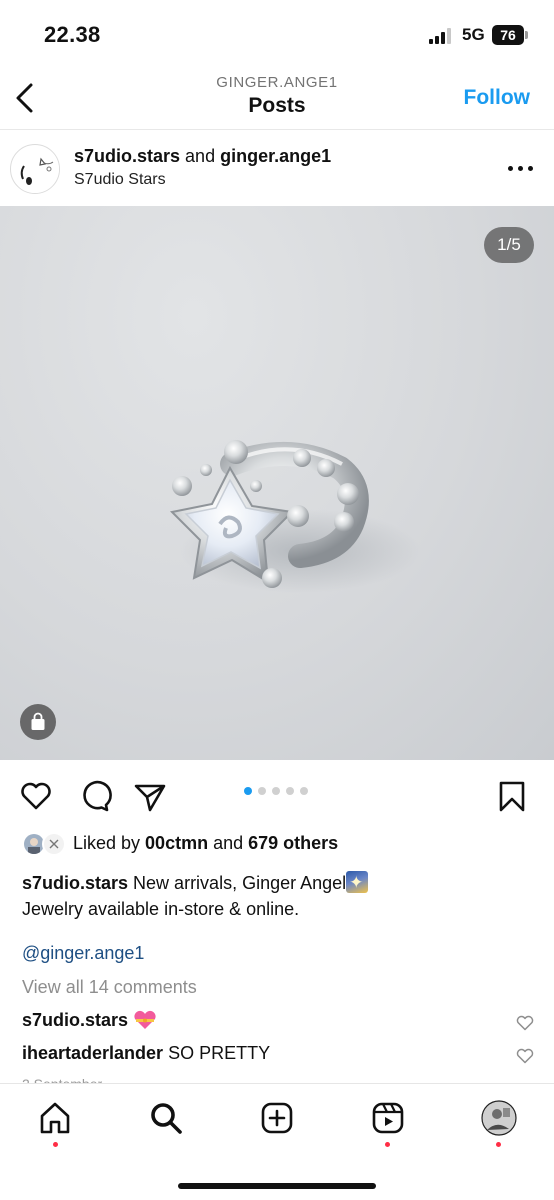 The height and width of the screenshot is (1200, 554). I want to click on tab-home, so click(55, 1118).